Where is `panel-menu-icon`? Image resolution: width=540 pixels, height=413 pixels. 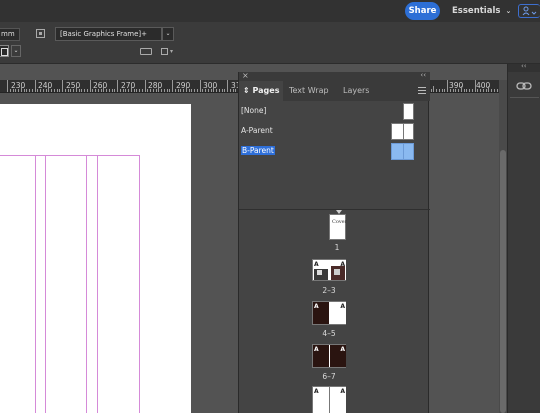
panel-menu-icon is located at coordinates (422, 90).